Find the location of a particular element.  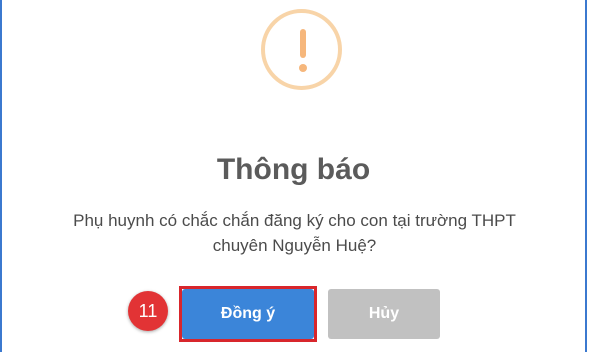

warning-exclamation-dot is located at coordinates (303, 68).